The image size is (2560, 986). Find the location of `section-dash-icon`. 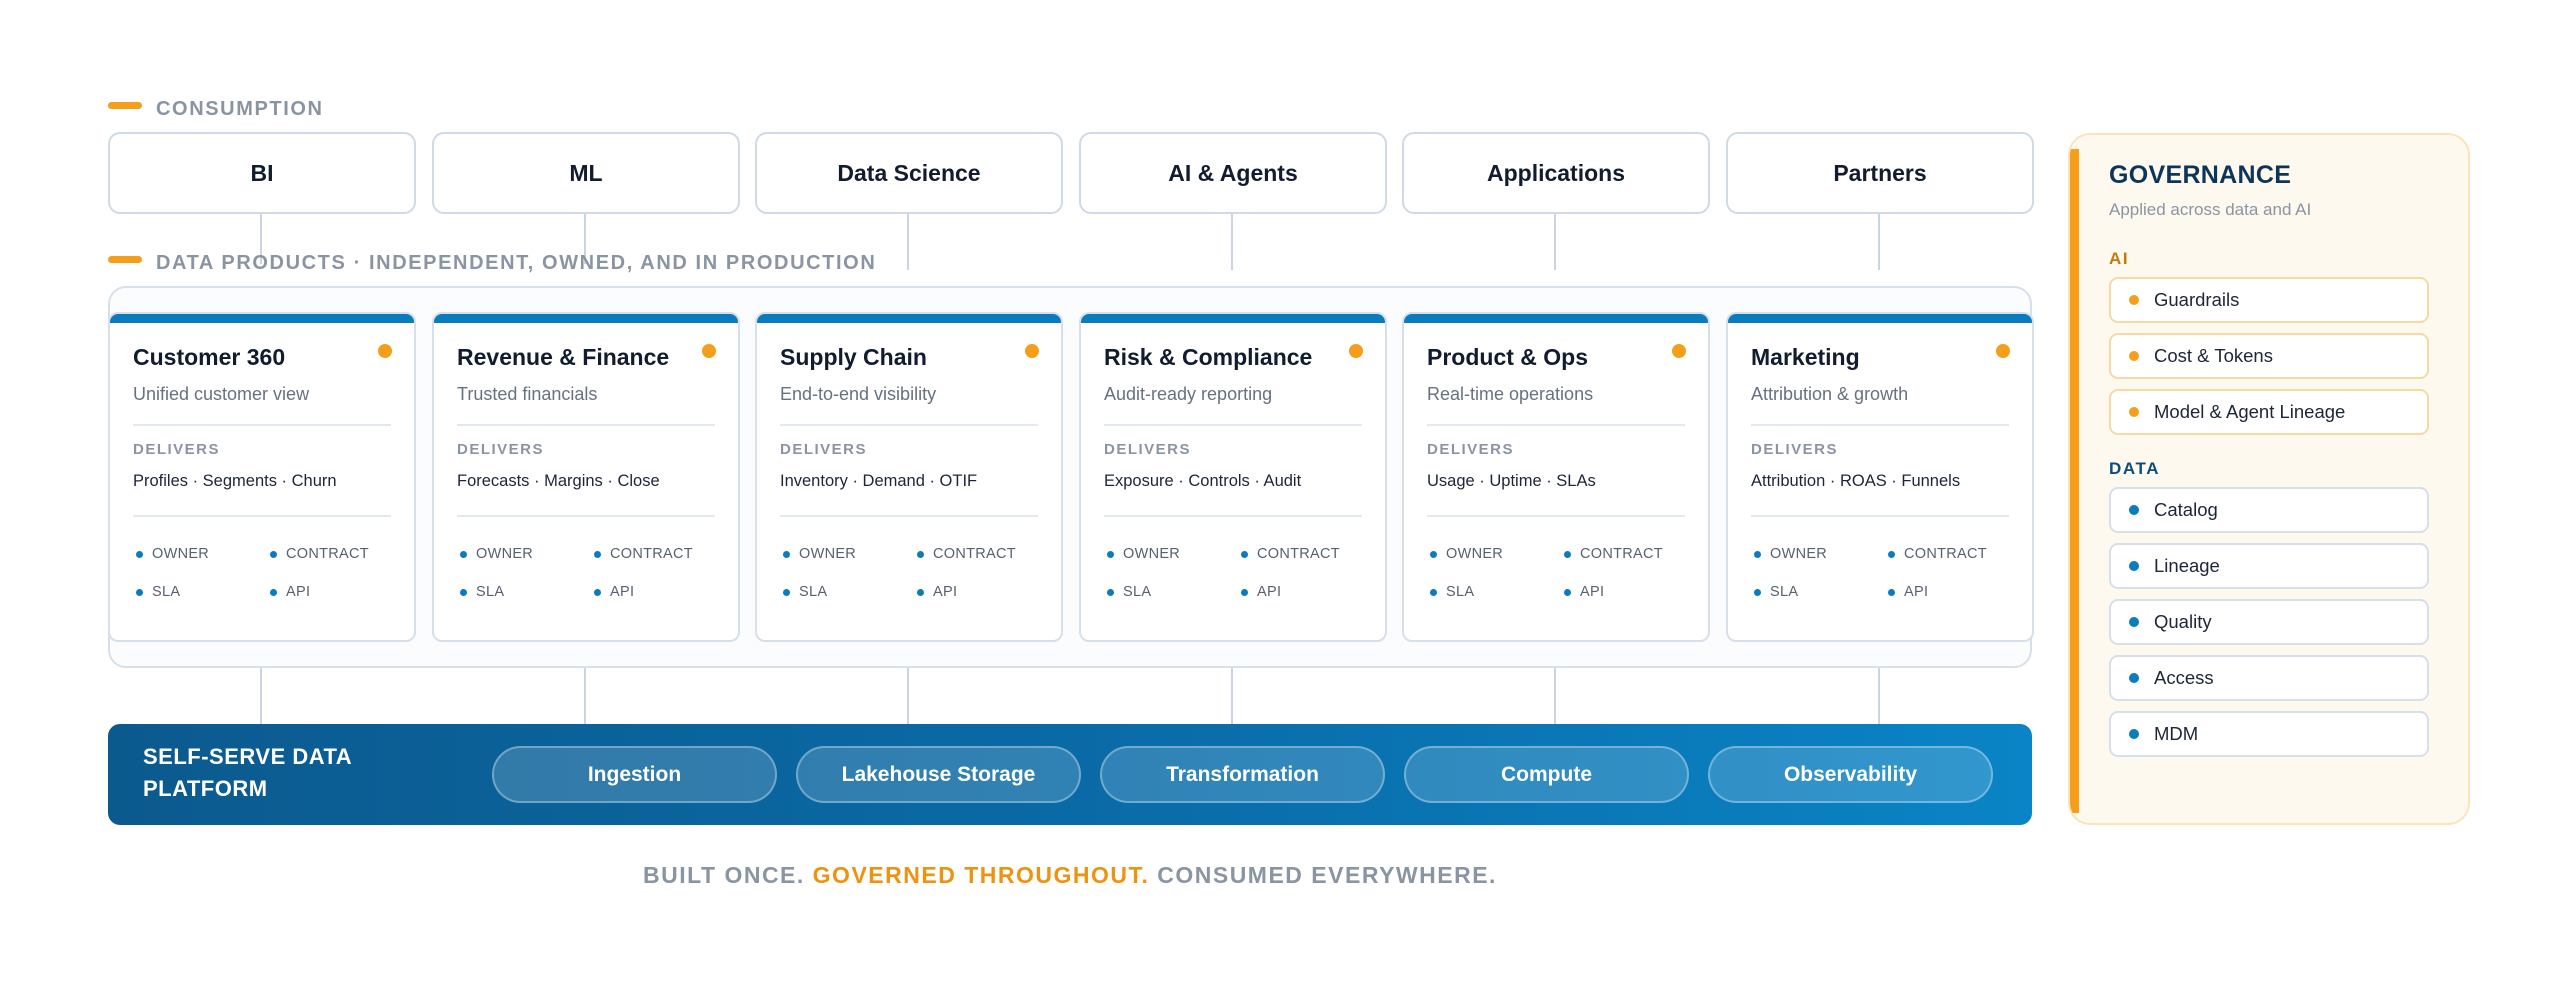

section-dash-icon is located at coordinates (125, 105).